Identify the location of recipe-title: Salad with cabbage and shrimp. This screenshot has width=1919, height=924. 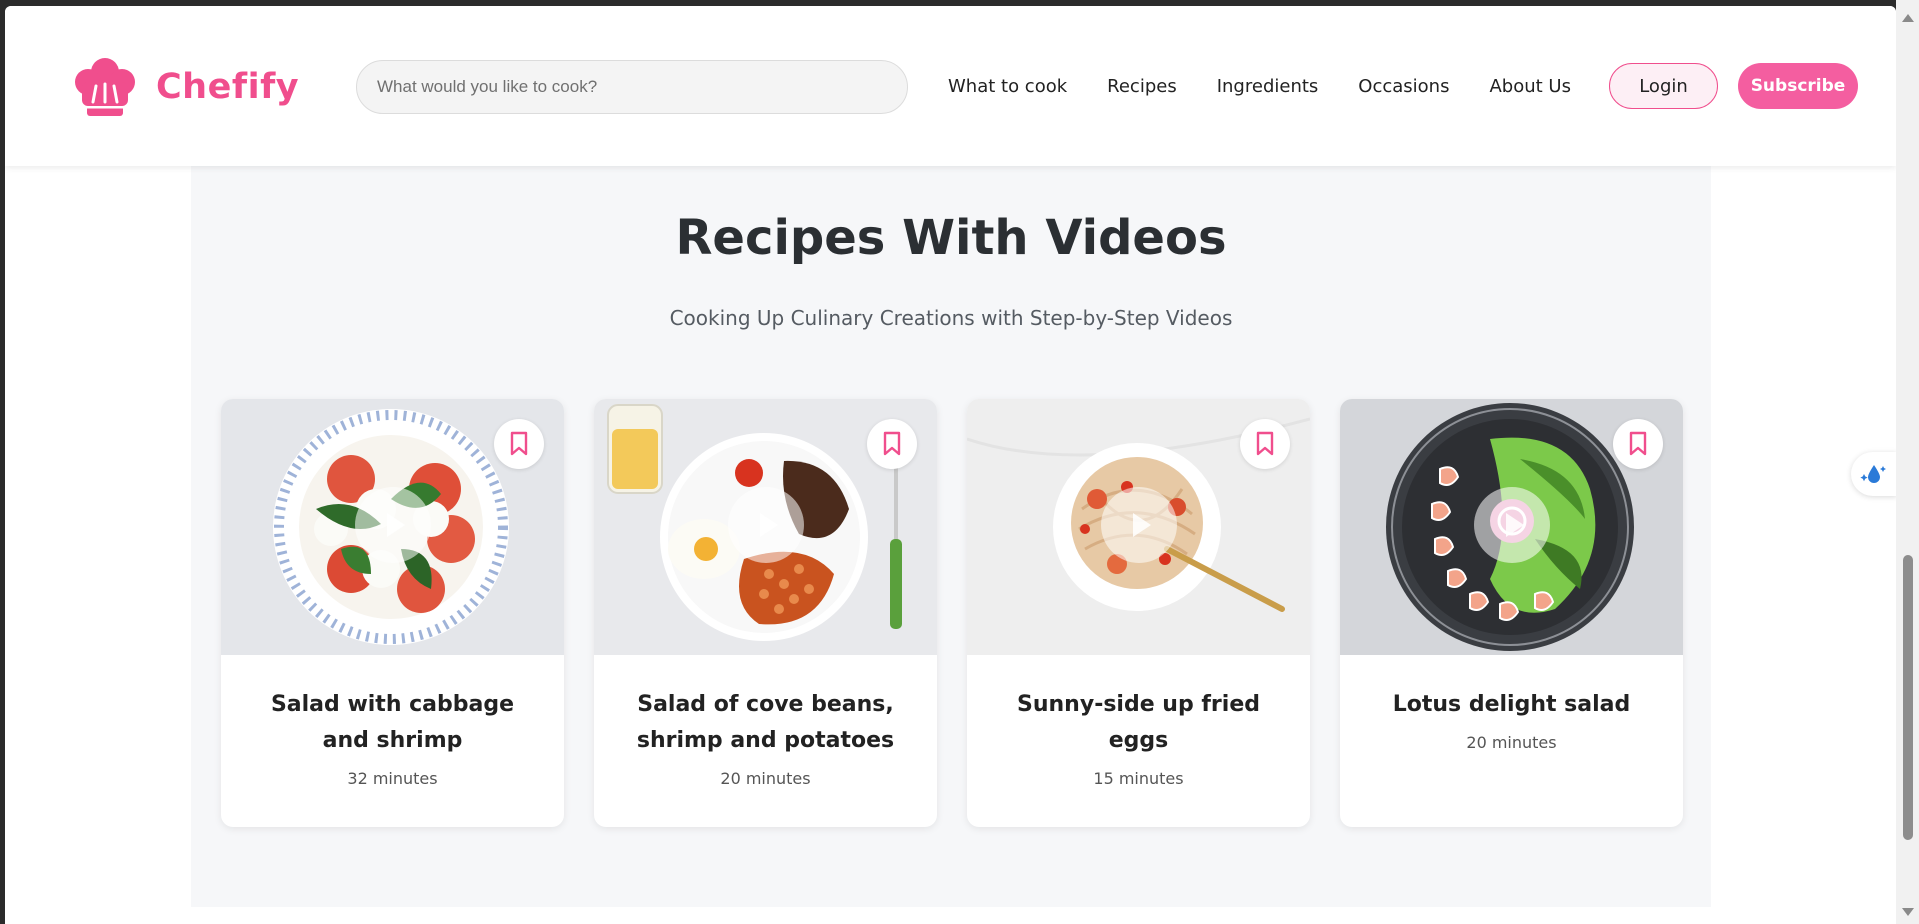
(392, 722).